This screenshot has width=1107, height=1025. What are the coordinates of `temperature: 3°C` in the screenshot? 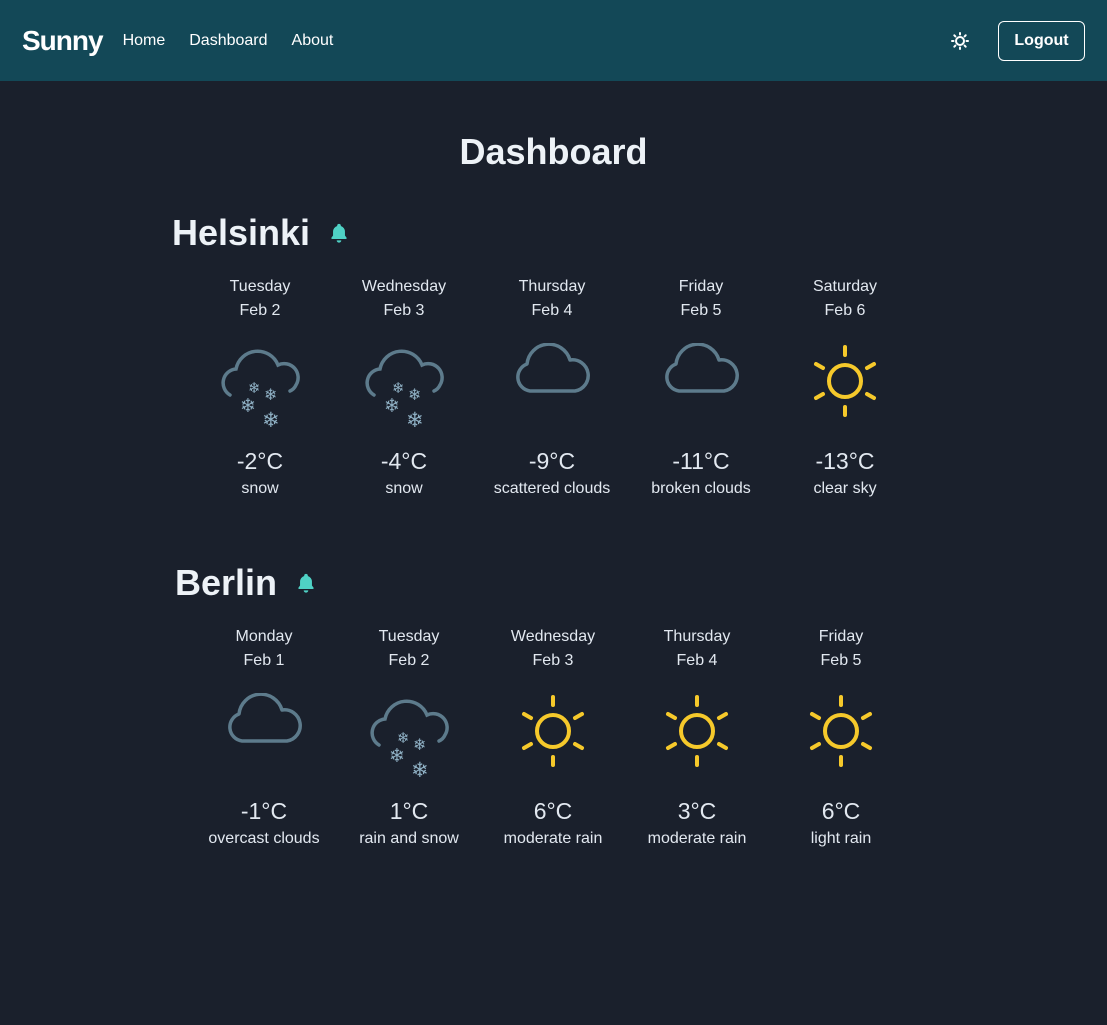 It's located at (697, 811).